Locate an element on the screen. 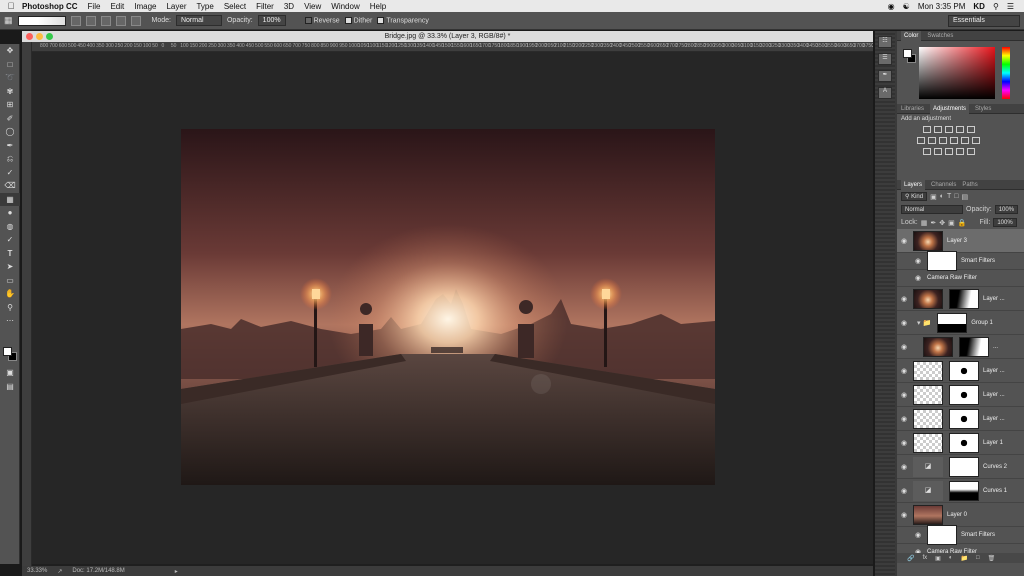  close-icon is located at coordinates (29, 36).